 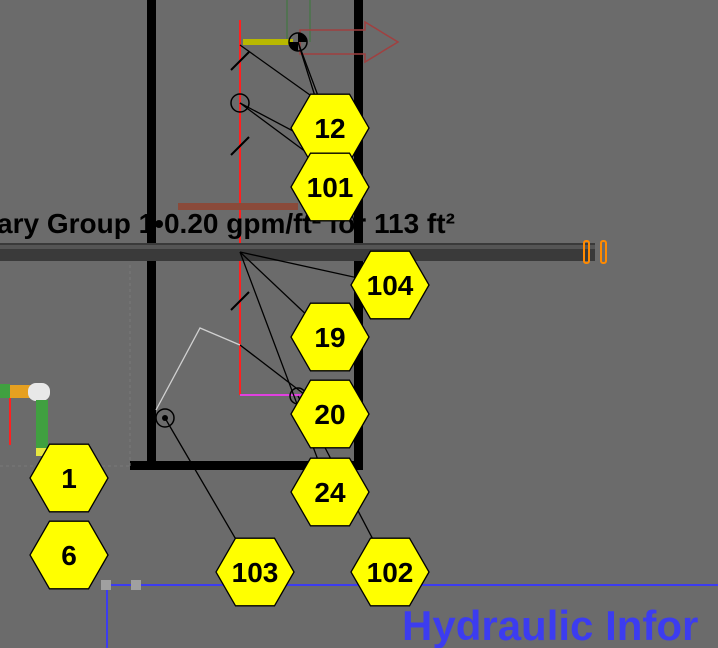 I want to click on hydraulic-info-title: Hydraulic Infor, so click(x=550, y=625).